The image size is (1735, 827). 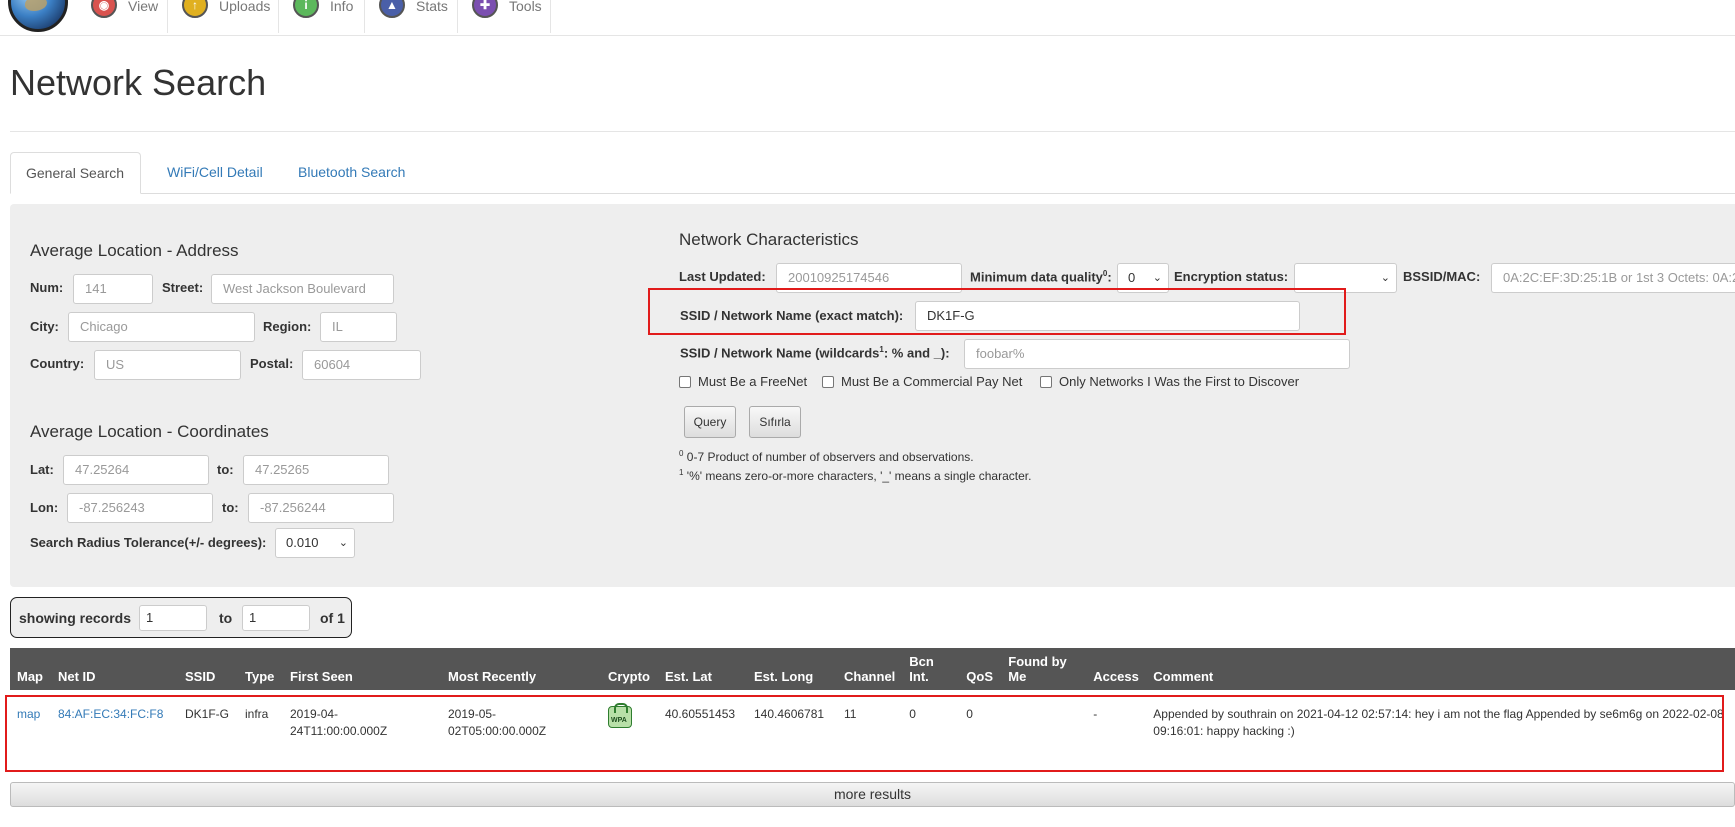 What do you see at coordinates (225, 469) in the screenshot?
I see `lat-to-label: to:` at bounding box center [225, 469].